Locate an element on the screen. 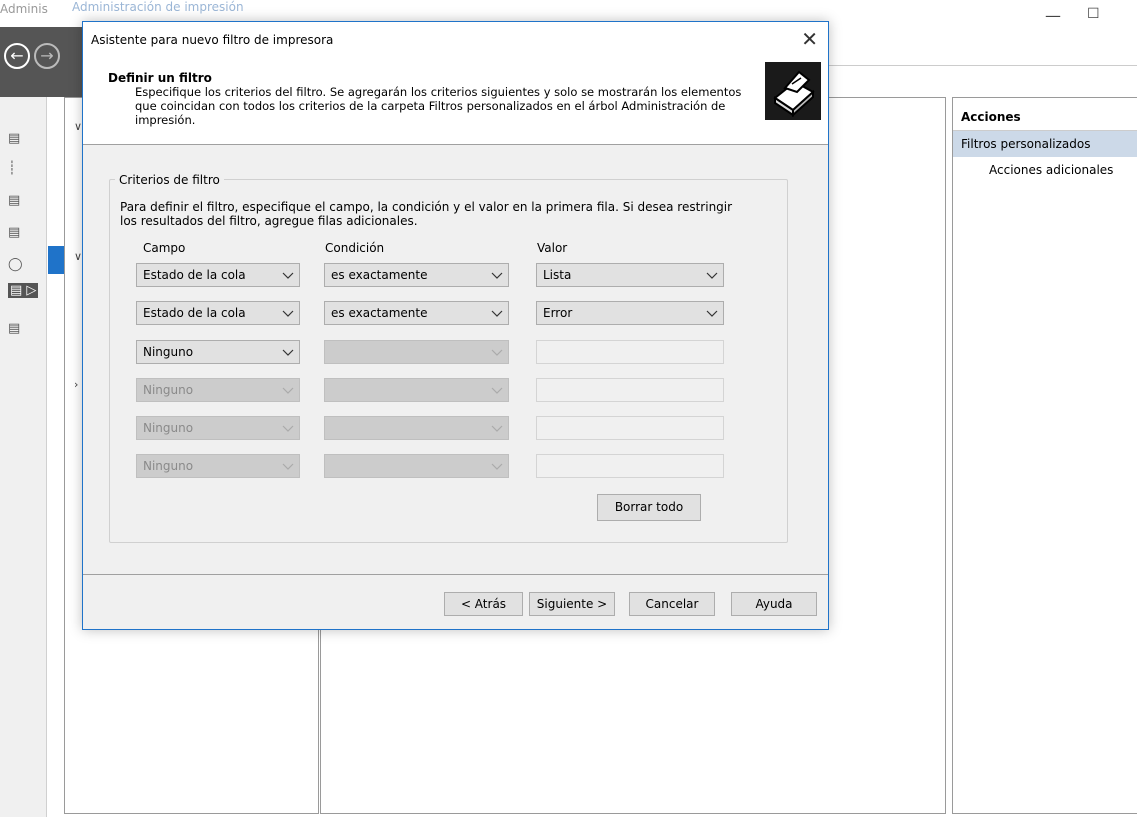 This screenshot has height=817, width=1137. background-title-fragment: Adminis is located at coordinates (24, 9).